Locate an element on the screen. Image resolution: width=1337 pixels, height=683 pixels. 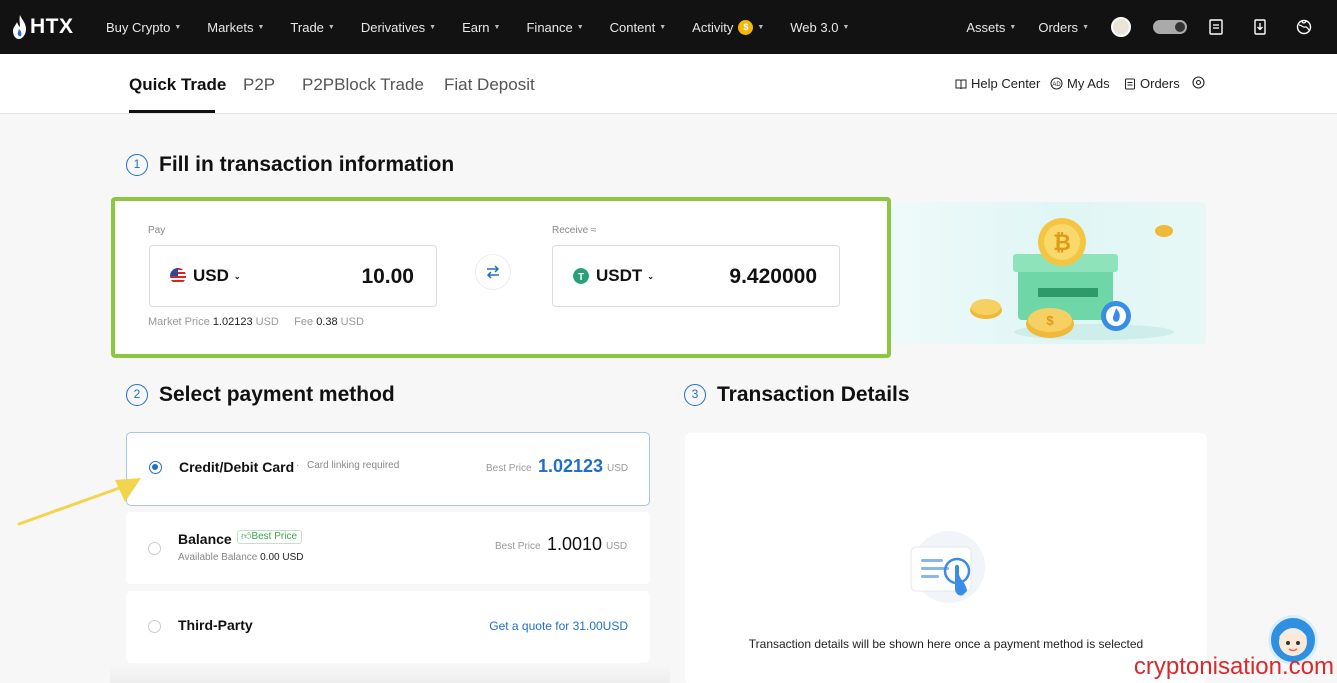
best-price-value: 1.0010 is located at coordinates (575, 544).